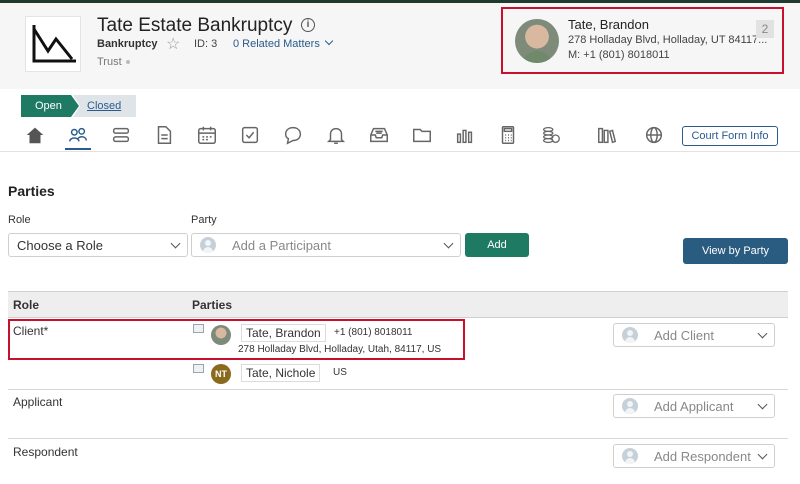  Describe the element at coordinates (127, 44) in the screenshot. I see `matter-type: Bankruptcy` at that location.